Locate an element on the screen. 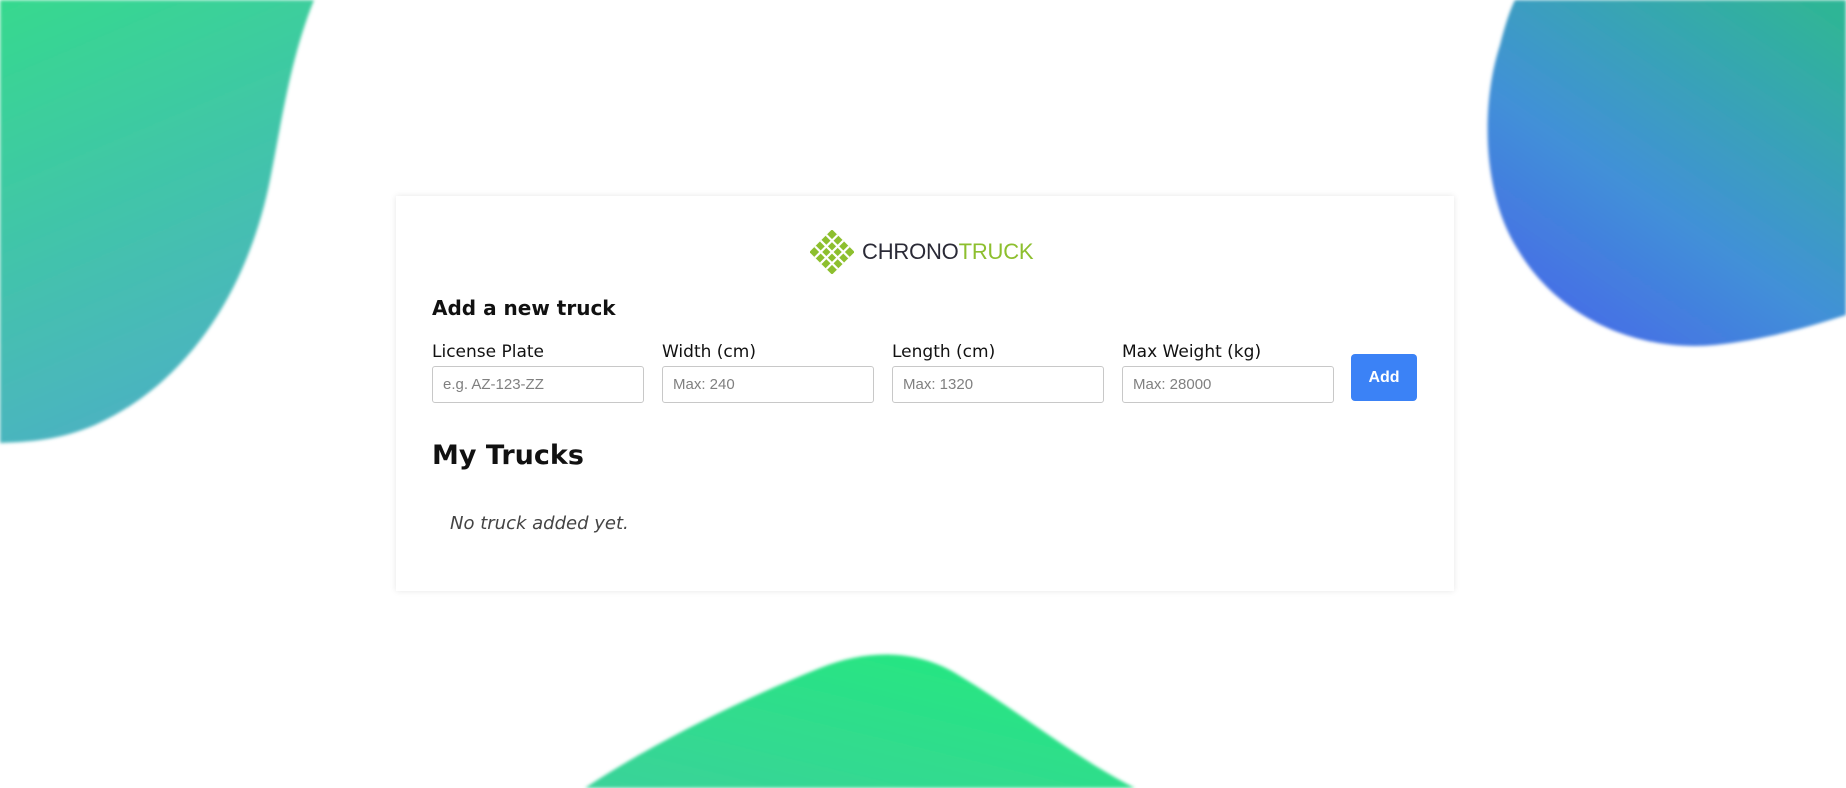 The width and height of the screenshot is (1846, 788). blob-top-left is located at coordinates (157, 221).